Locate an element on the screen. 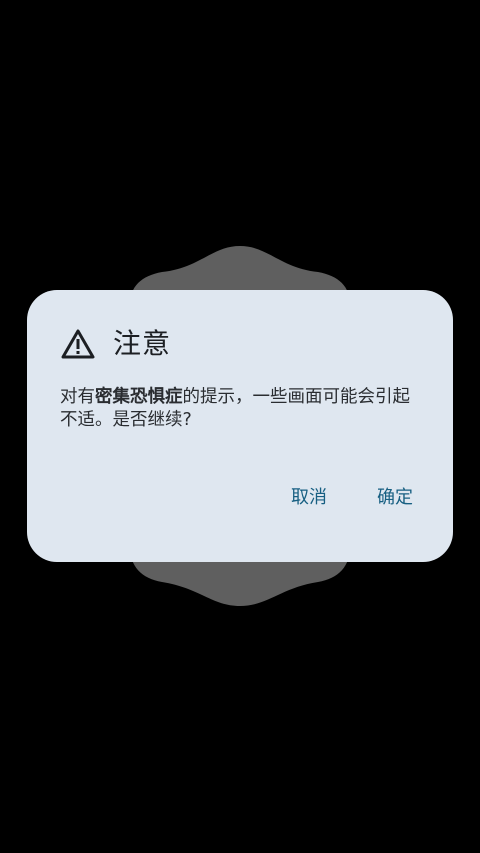  cancel-button: 取消 is located at coordinates (309, 497).